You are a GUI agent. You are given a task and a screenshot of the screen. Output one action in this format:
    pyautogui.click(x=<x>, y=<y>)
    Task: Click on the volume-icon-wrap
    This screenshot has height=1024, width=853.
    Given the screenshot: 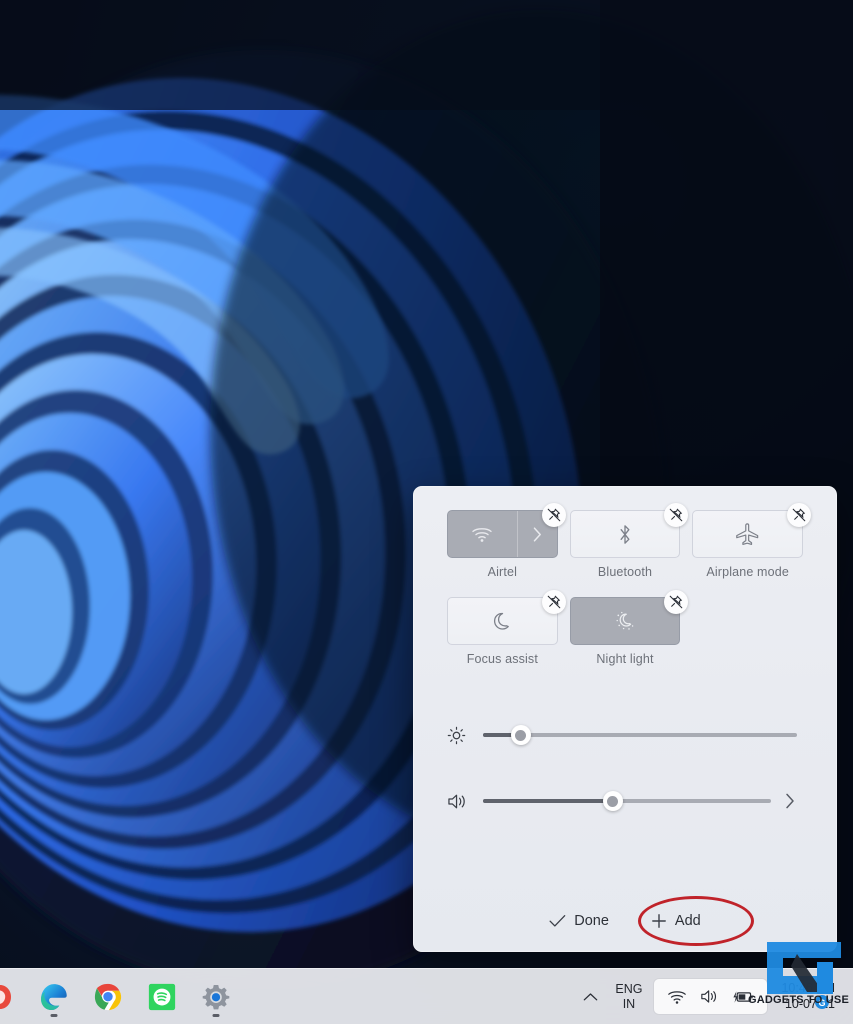 What is the action you would take?
    pyautogui.click(x=462, y=801)
    